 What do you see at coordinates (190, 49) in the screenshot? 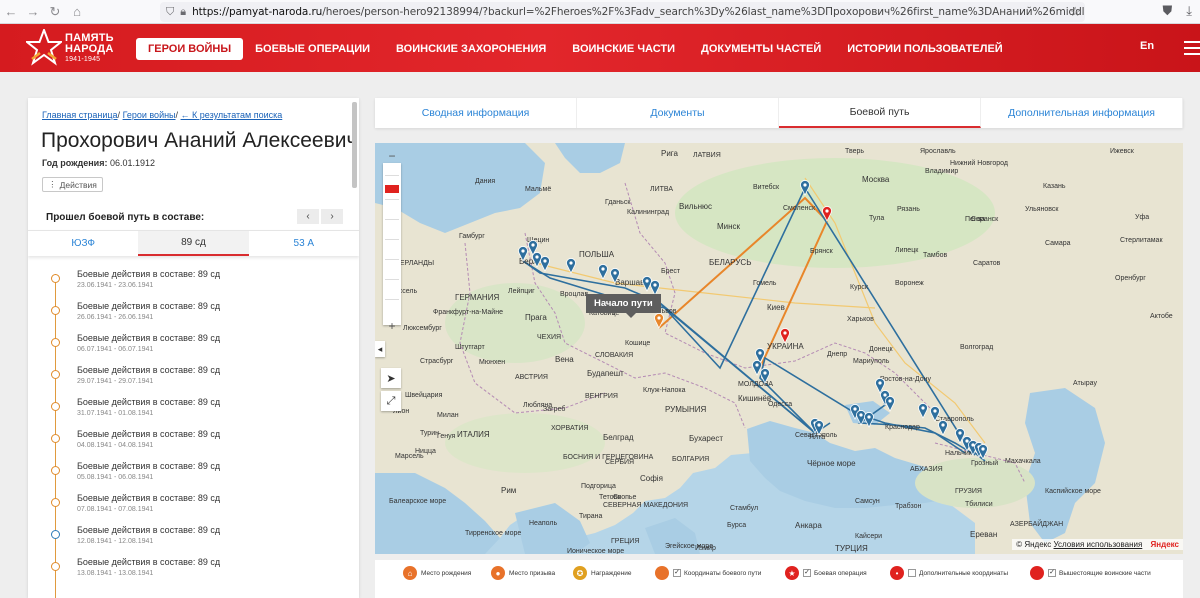
I see `nav-heroes: ГЕРОИ ВОЙНЫ` at bounding box center [190, 49].